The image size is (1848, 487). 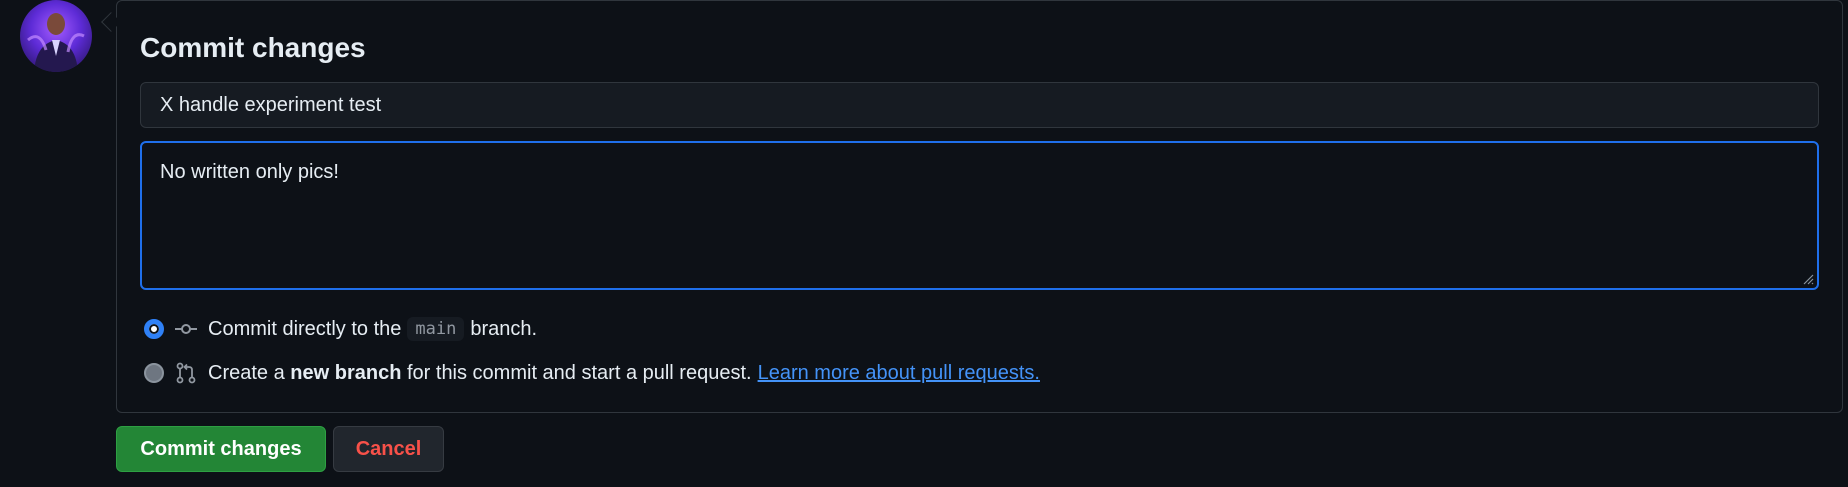 I want to click on cancel-button: Cancel, so click(x=388, y=449).